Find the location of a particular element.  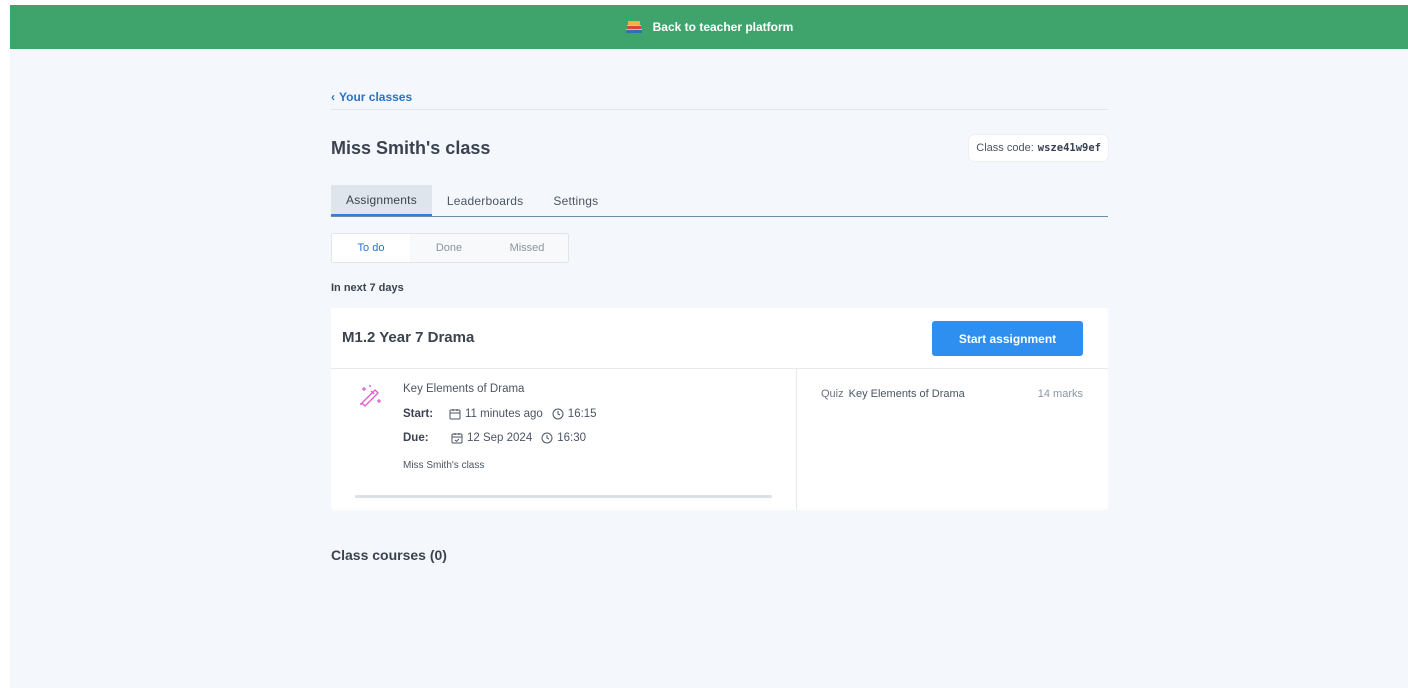

quiz-name: Key Elements of Drama is located at coordinates (906, 394).